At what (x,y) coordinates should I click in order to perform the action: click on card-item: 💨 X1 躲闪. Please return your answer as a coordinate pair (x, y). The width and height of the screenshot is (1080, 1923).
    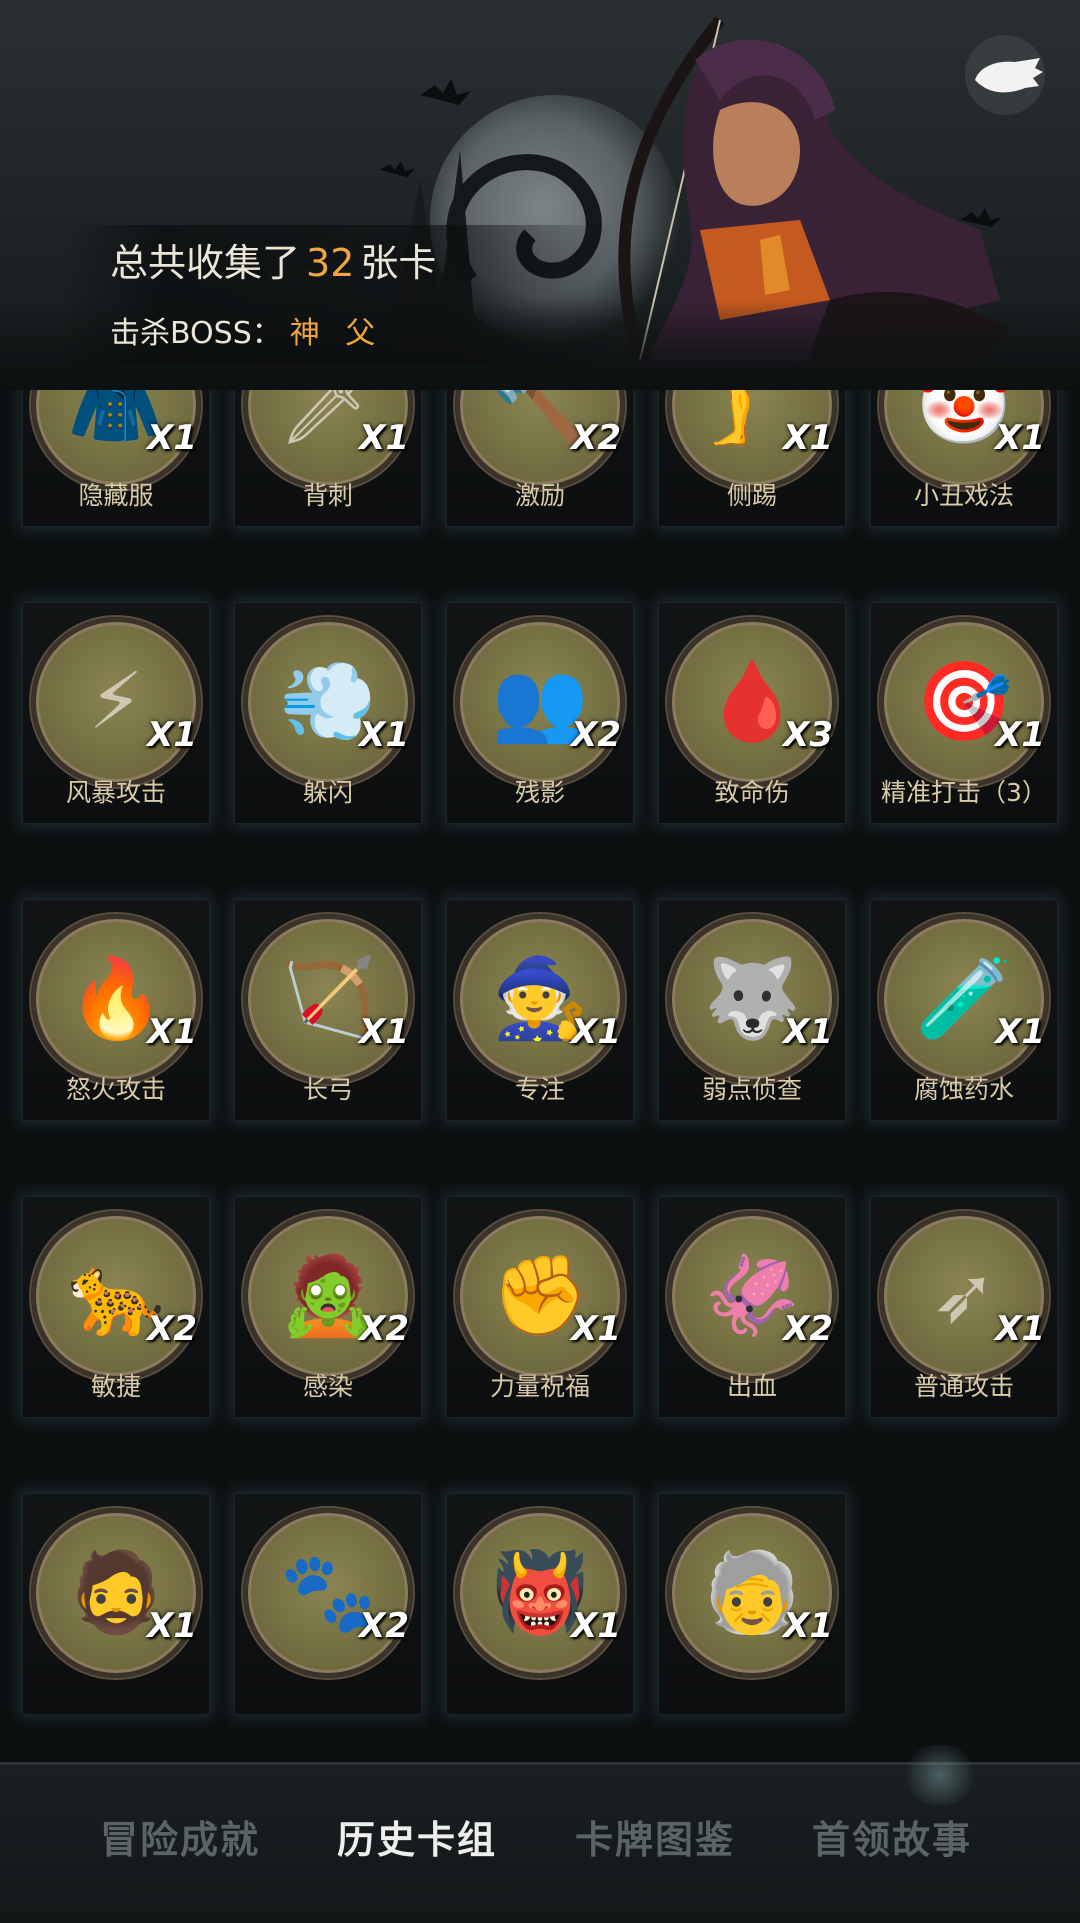
    Looking at the image, I should click on (328, 713).